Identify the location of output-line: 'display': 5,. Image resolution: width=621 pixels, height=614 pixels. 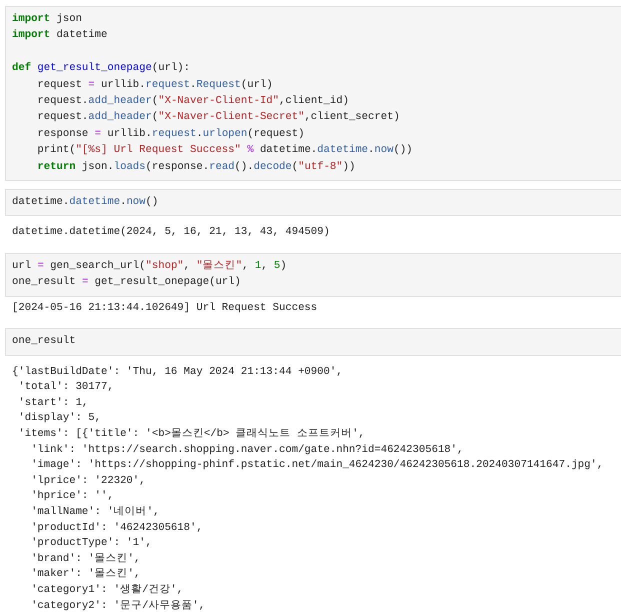
(59, 418).